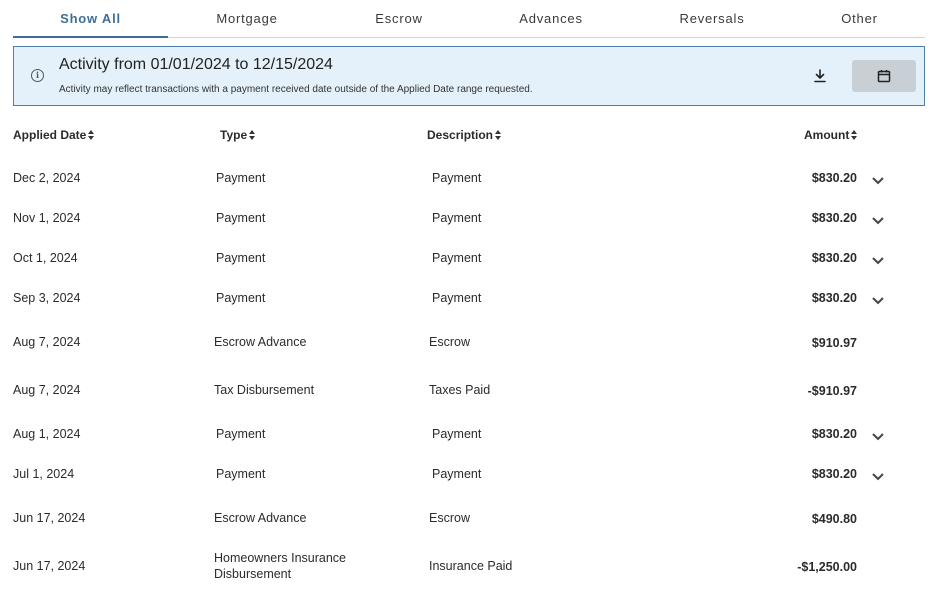 This screenshot has height=600, width=938. What do you see at coordinates (47, 434) in the screenshot?
I see `row-date: Aug 1, 2024` at bounding box center [47, 434].